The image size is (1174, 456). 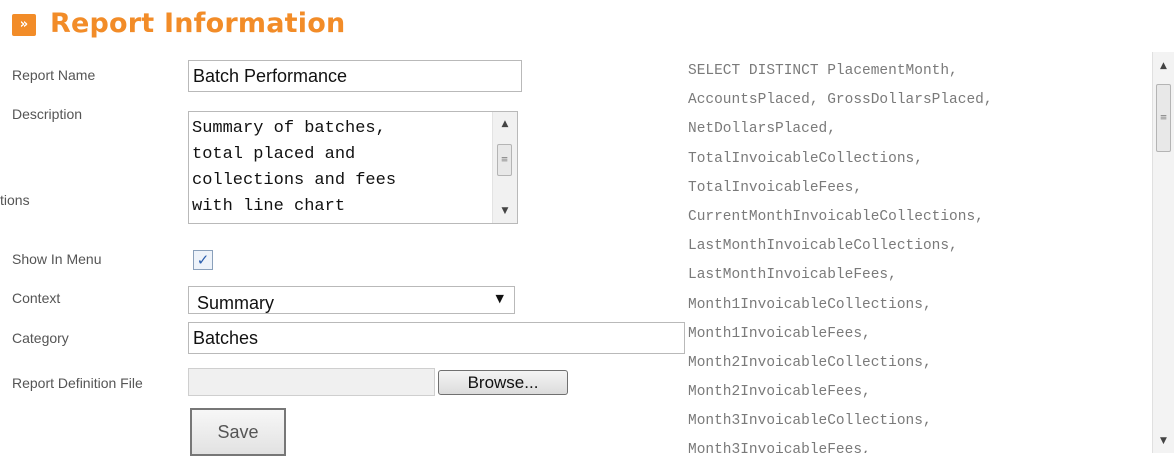 What do you see at coordinates (779, 392) in the screenshot?
I see `sql-line: Month2InvoicableFees,` at bounding box center [779, 392].